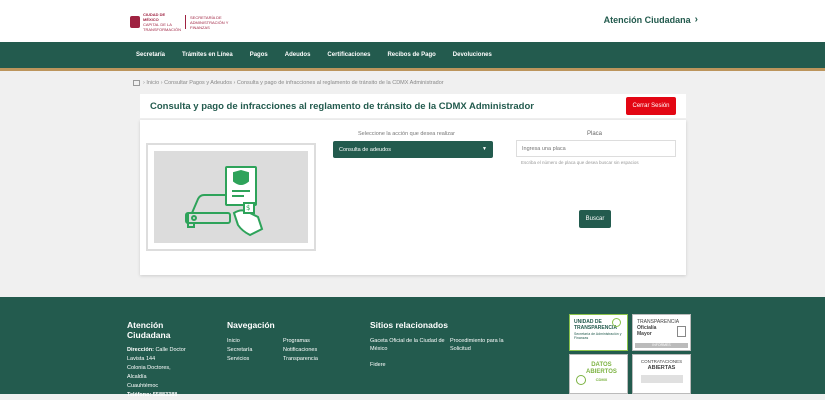 The width and height of the screenshot is (825, 400). Describe the element at coordinates (616, 322) in the screenshot. I see `magnifier-icon` at that location.